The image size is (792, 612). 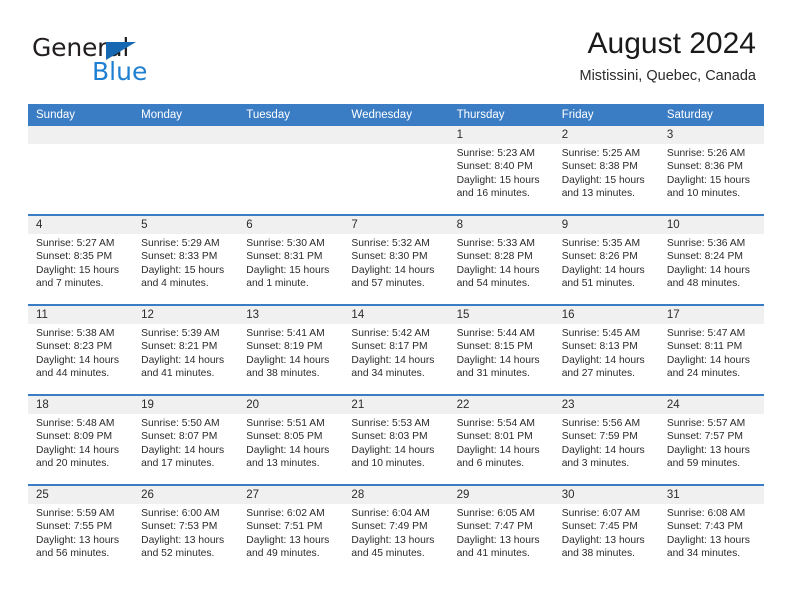 What do you see at coordinates (288, 540) in the screenshot?
I see `daylight-text: Daylight: 13 hours` at bounding box center [288, 540].